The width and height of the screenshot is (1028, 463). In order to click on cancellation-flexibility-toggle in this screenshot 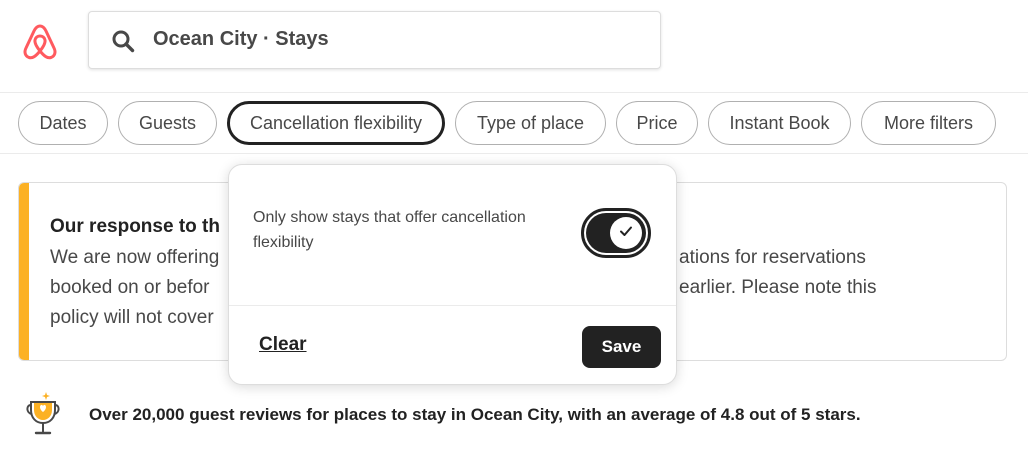, I will do `click(616, 233)`.